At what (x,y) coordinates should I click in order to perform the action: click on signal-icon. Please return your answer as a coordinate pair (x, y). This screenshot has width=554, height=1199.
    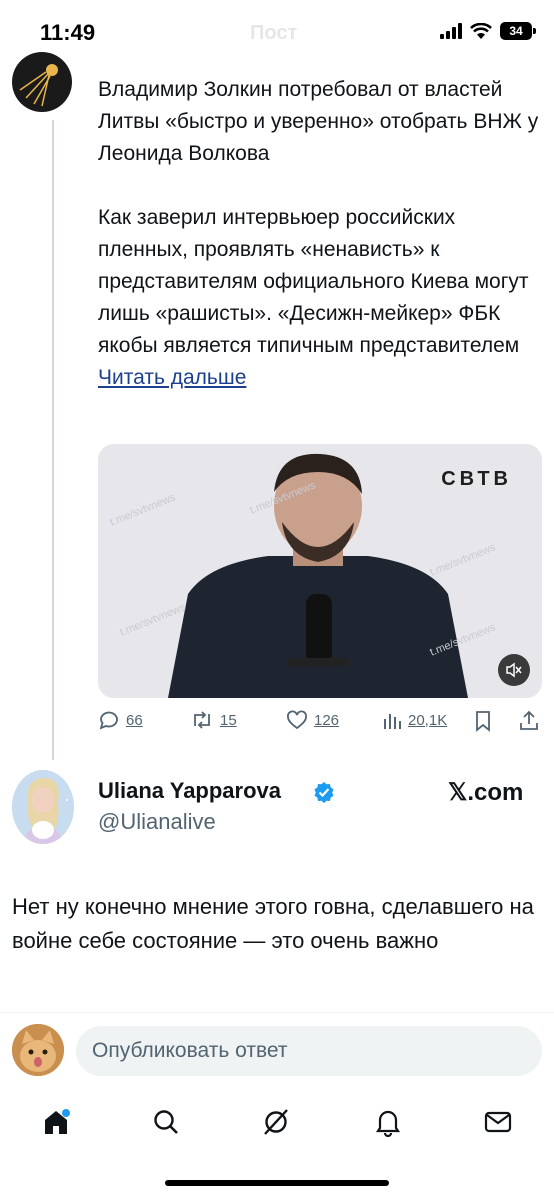
    Looking at the image, I should click on (451, 31).